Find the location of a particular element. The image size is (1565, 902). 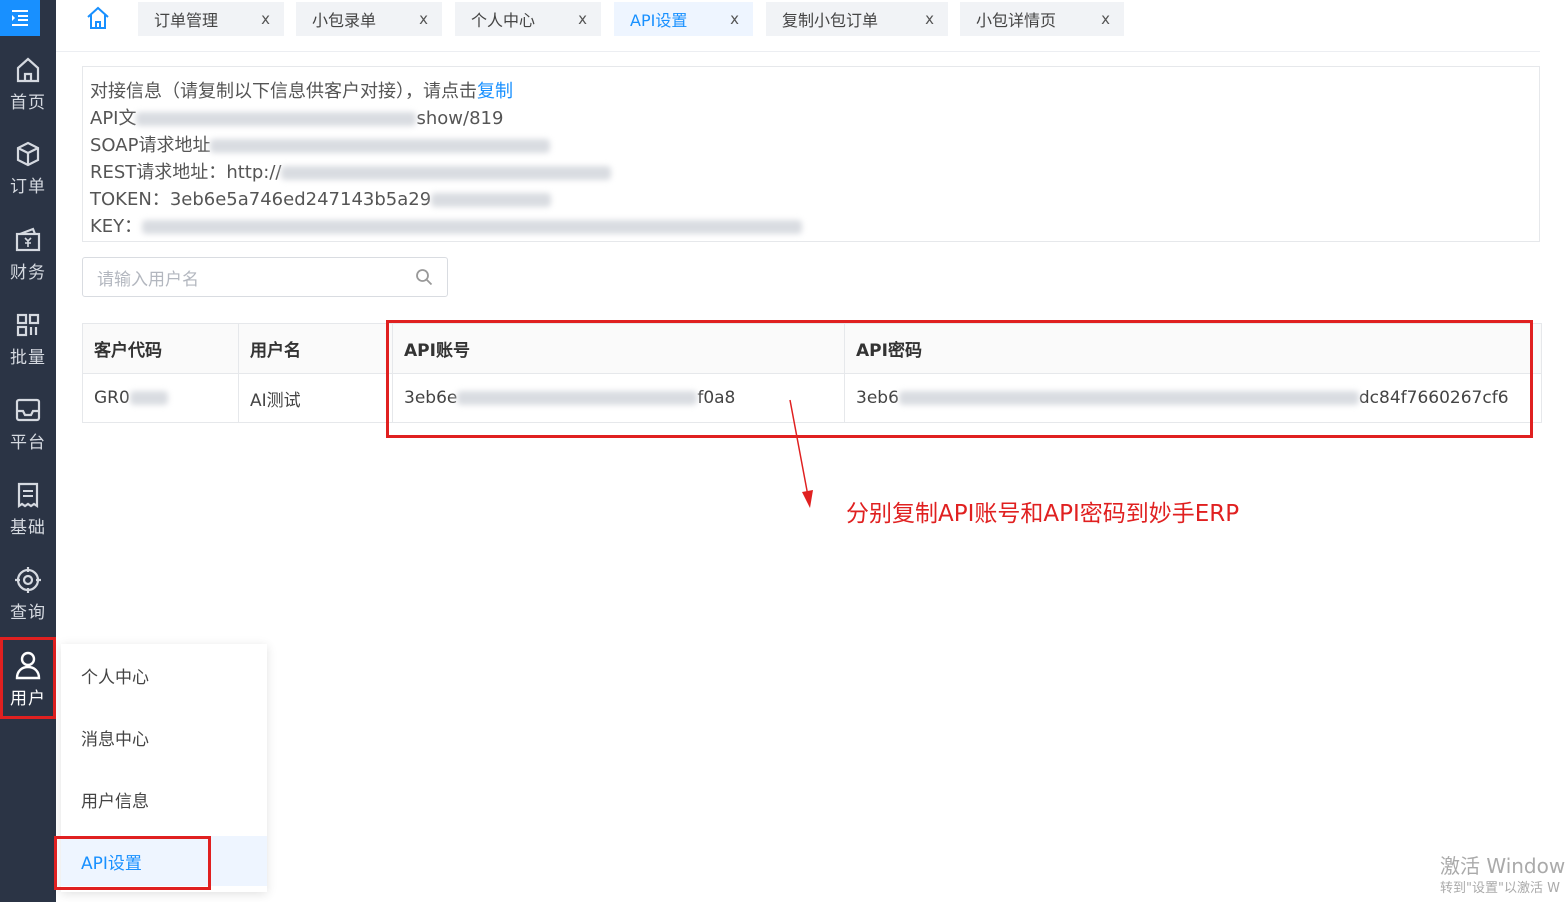

api-password-start: 3eb6 is located at coordinates (877, 398).